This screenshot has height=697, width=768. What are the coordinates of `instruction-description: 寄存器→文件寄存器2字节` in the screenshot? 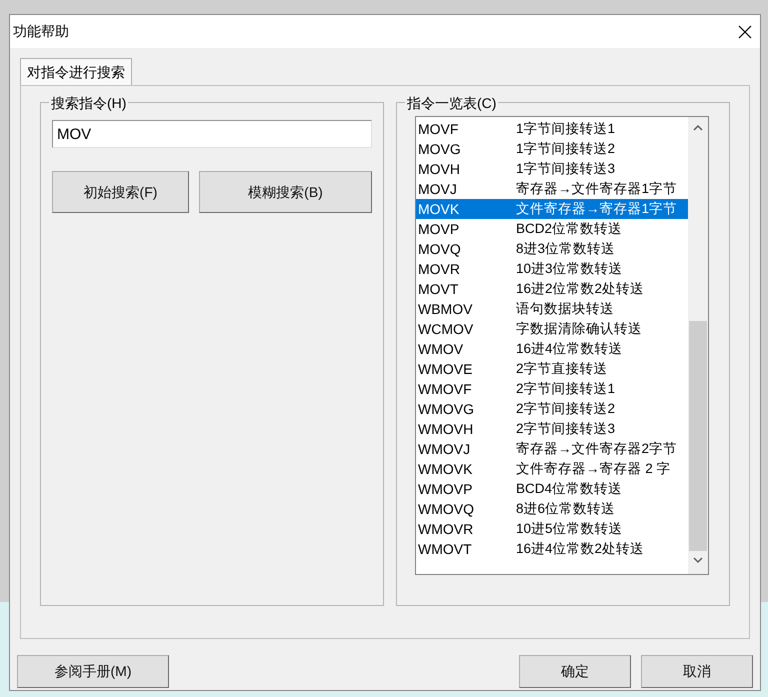 It's located at (597, 449).